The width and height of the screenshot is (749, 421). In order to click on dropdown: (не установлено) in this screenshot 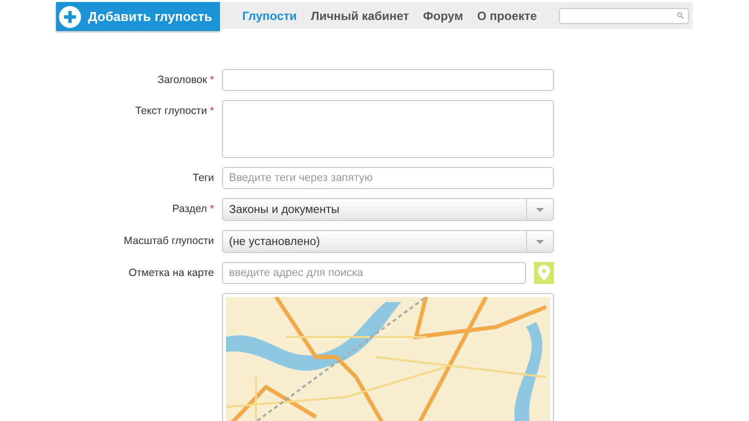, I will do `click(388, 241)`.